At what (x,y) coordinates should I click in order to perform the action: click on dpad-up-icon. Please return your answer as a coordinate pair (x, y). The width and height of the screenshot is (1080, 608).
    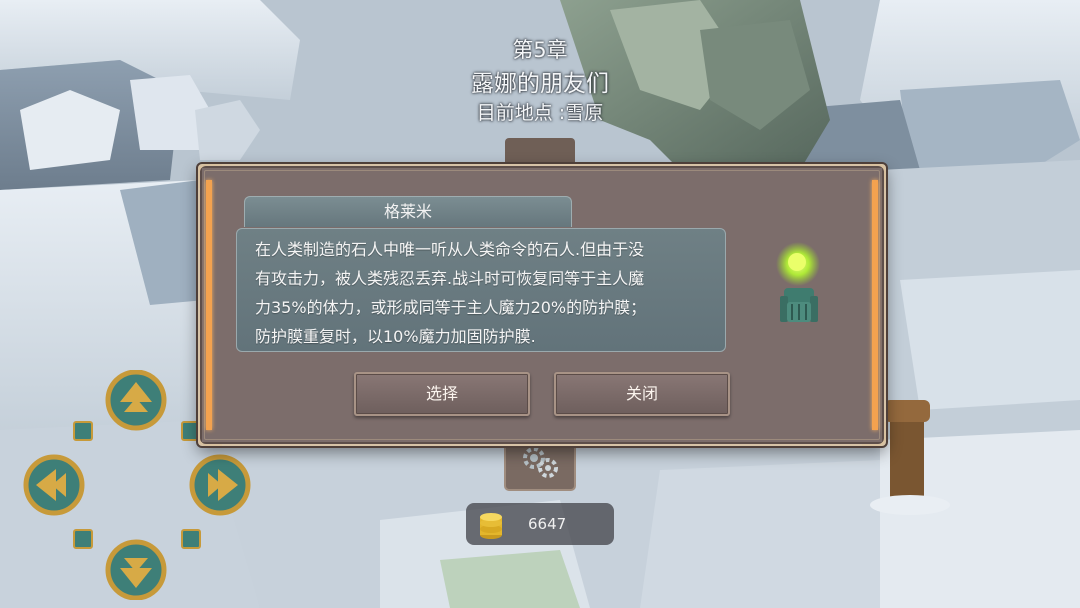
    Looking at the image, I should click on (136, 400).